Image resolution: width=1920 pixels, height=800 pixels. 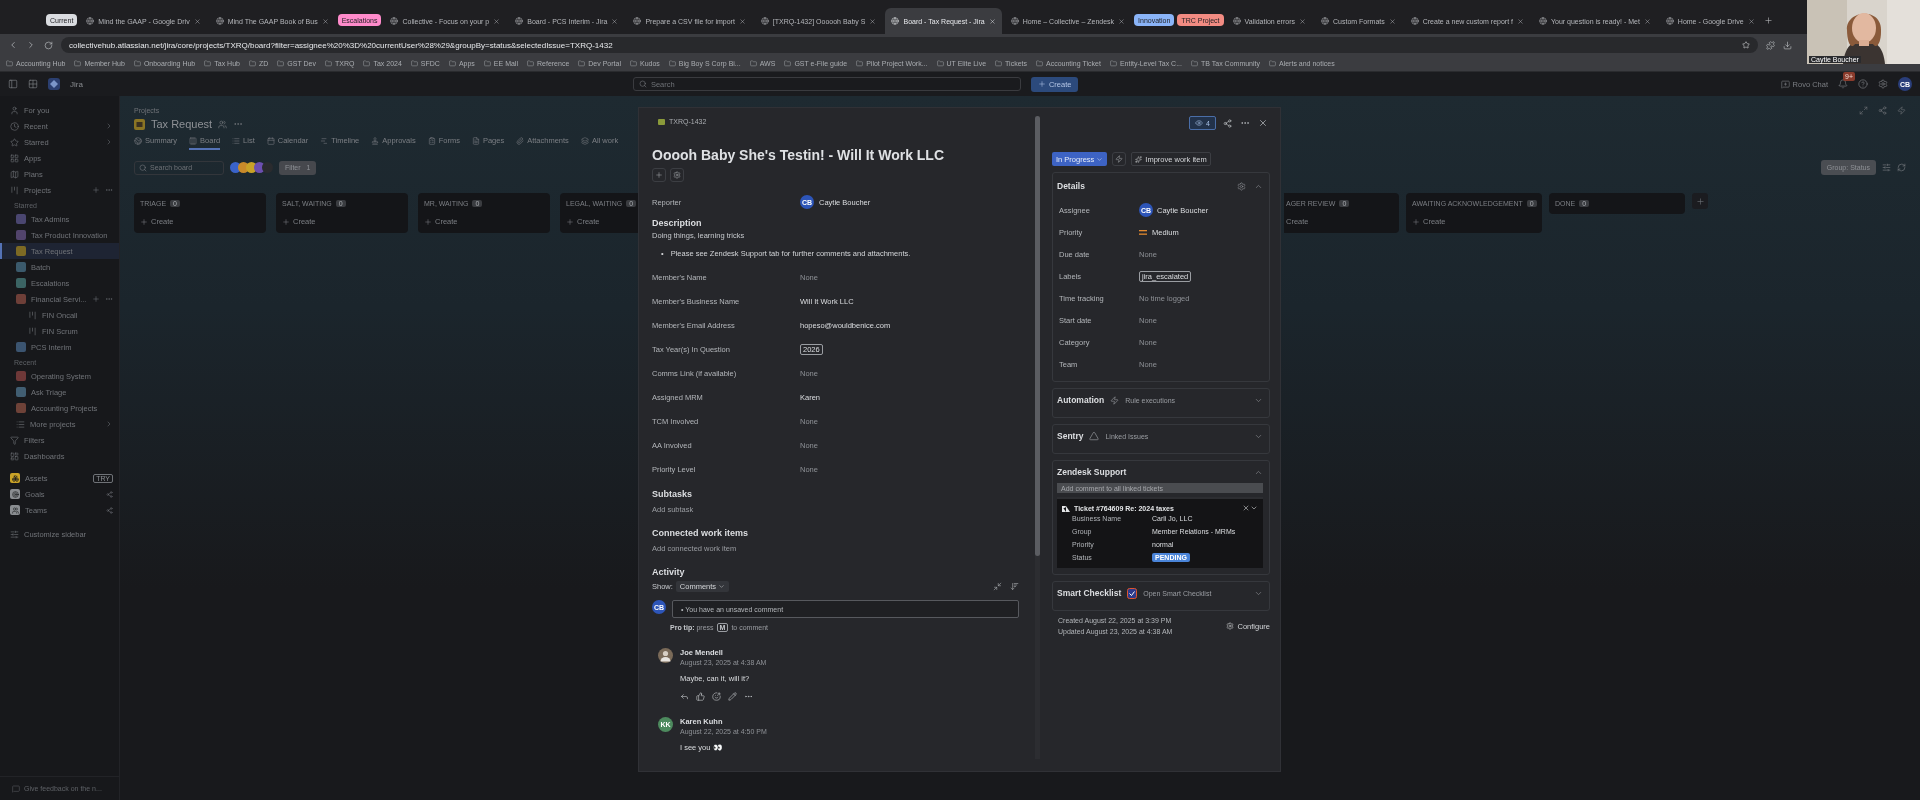 I want to click on collapse-icon, so click(x=997, y=586).